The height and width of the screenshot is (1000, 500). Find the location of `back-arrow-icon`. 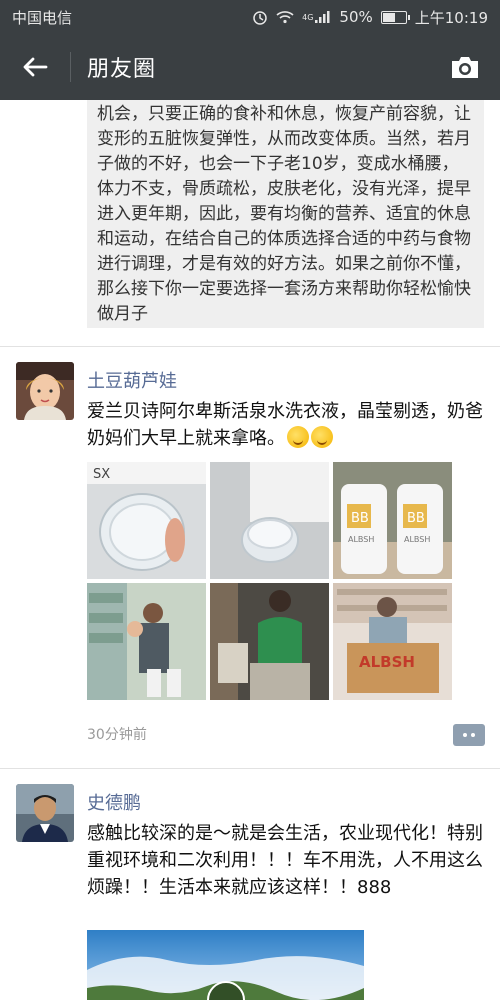

back-arrow-icon is located at coordinates (35, 67).